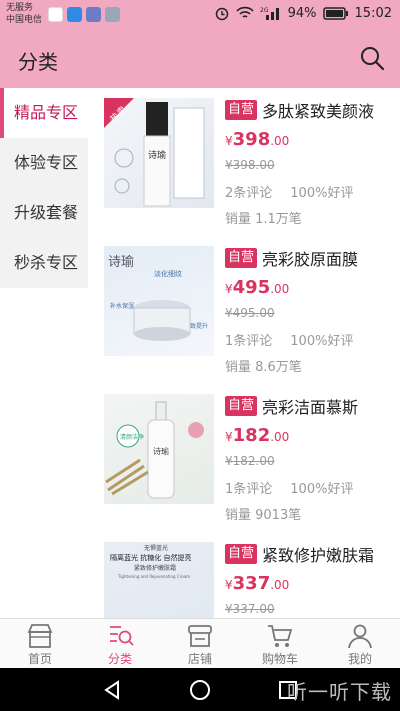  Describe the element at coordinates (263, 367) in the screenshot. I see `sales-count: 销量 8.6万笔` at that location.